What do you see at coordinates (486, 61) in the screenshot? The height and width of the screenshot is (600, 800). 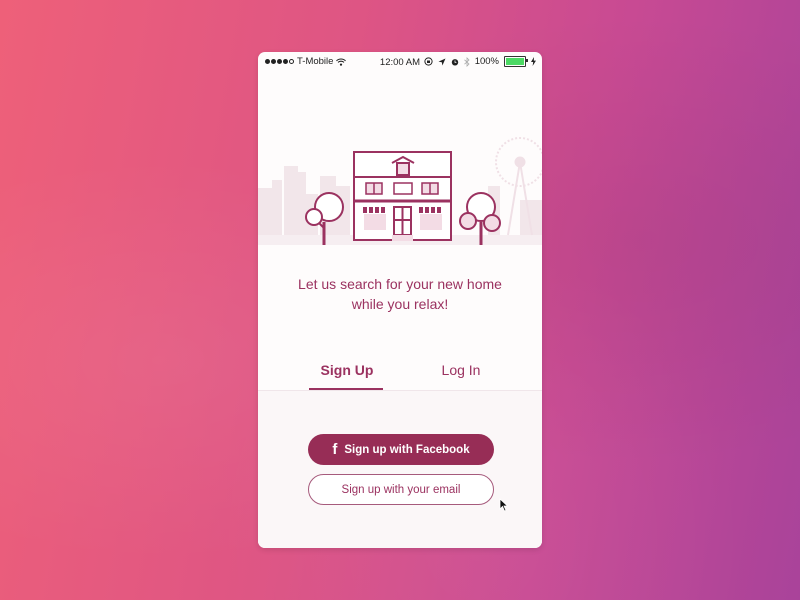 I see `battery-percent: 100%` at bounding box center [486, 61].